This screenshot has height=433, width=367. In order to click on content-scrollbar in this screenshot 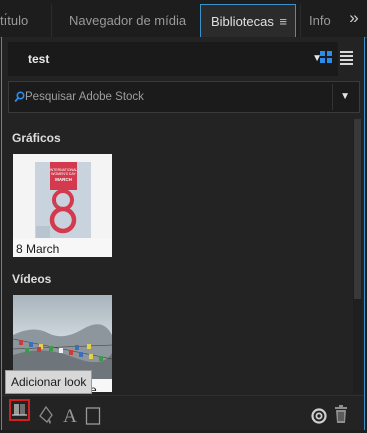, I will do `click(357, 256)`.